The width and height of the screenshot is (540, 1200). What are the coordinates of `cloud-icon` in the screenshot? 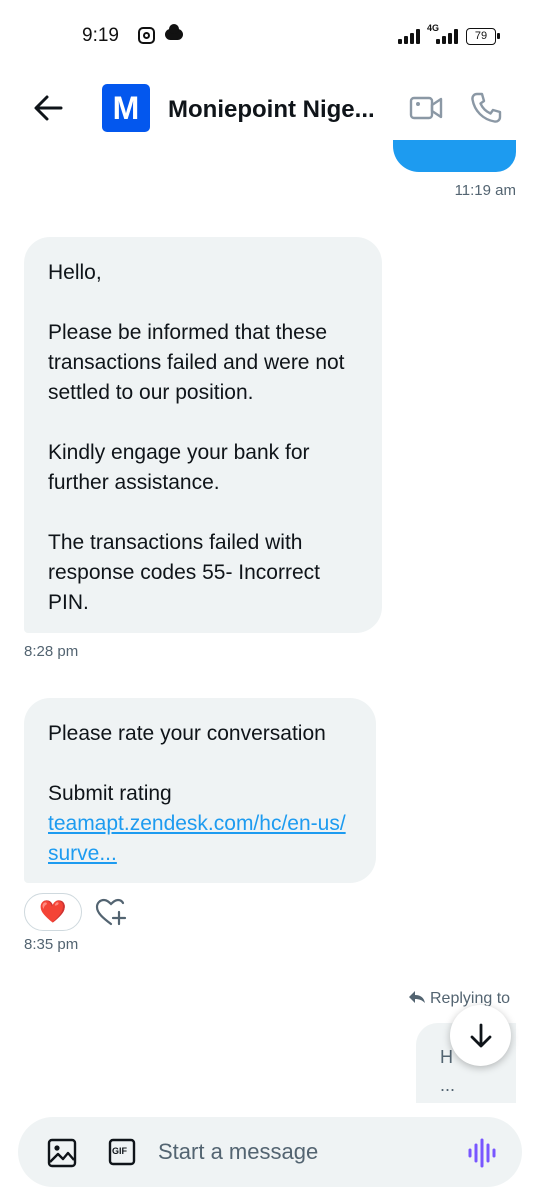 It's located at (174, 32).